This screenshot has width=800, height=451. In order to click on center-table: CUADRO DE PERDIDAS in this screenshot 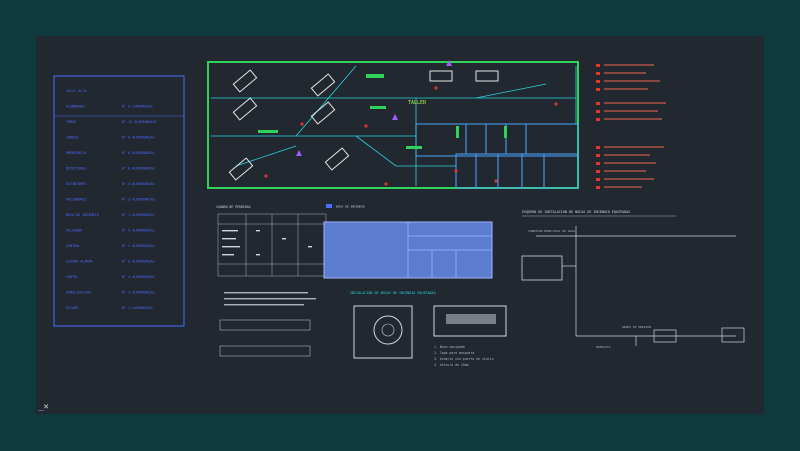, I will do `click(271, 241)`.